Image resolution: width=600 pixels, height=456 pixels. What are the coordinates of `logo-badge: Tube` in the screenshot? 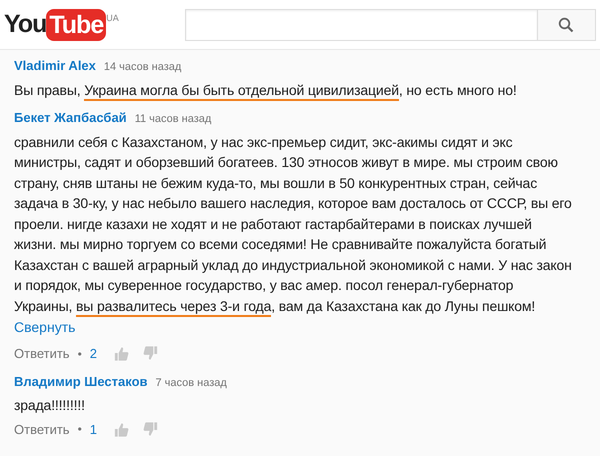 It's located at (76, 24).